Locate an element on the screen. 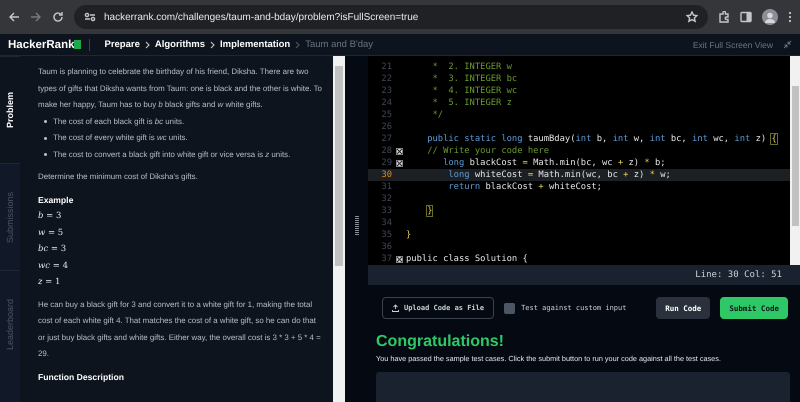  code-line: public class Solution { is located at coordinates (467, 259).